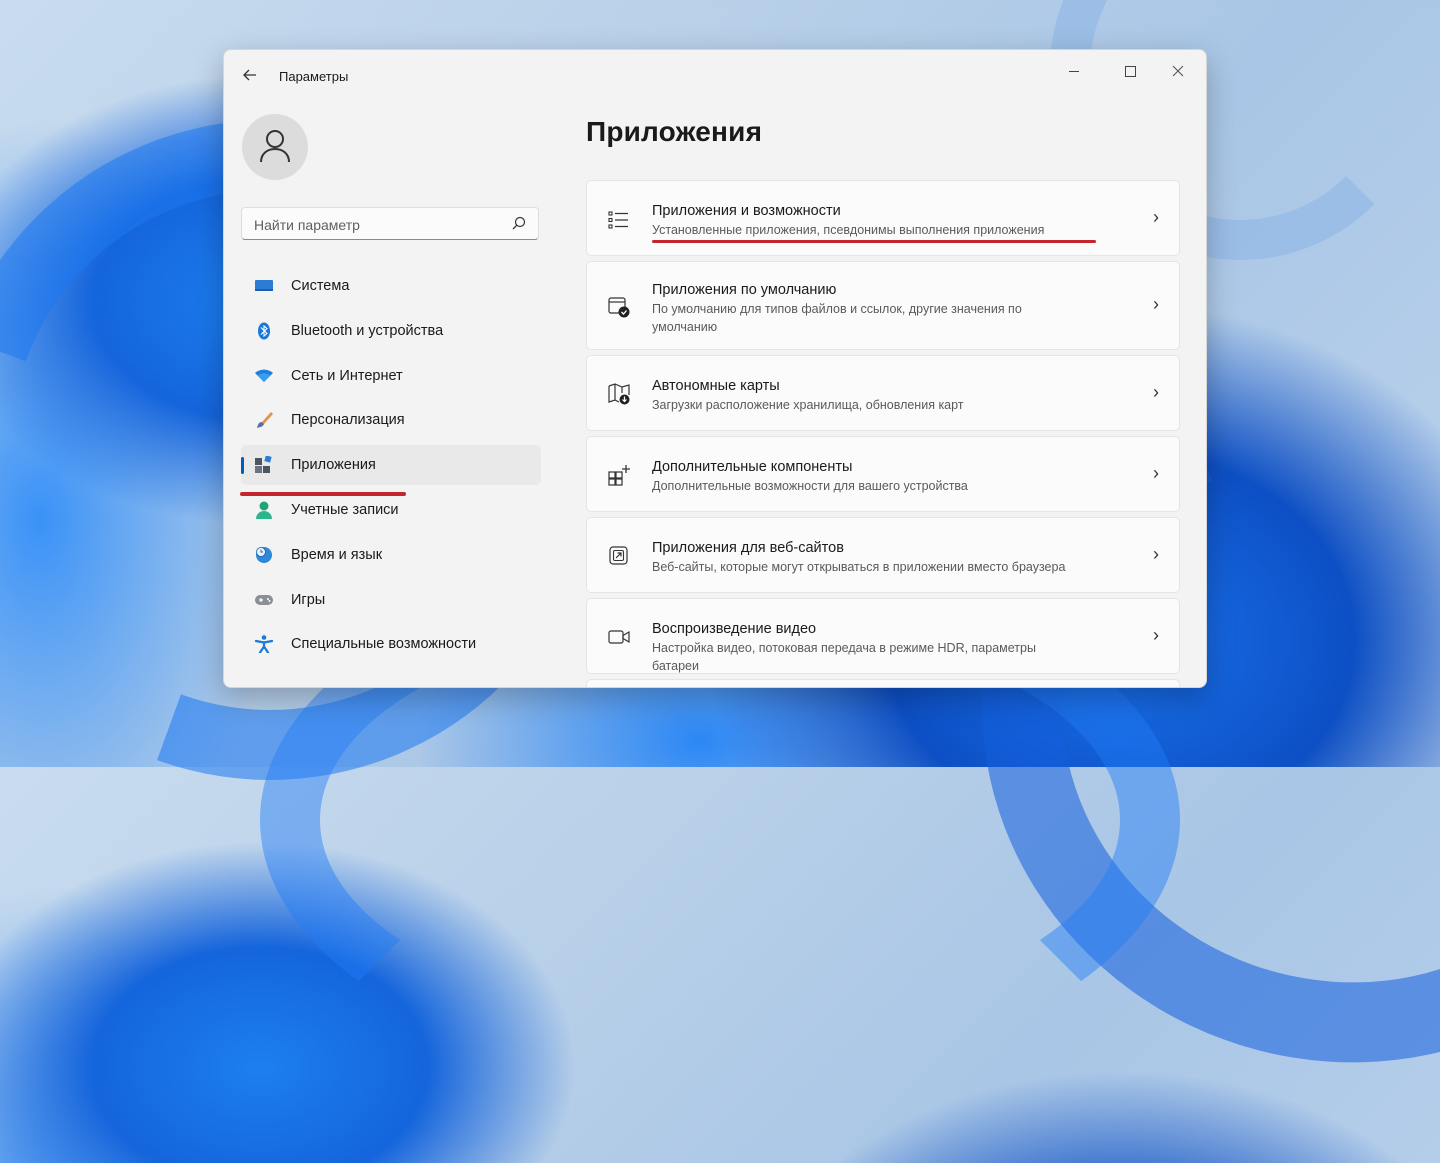 This screenshot has width=1440, height=1163. What do you see at coordinates (379, 225) in the screenshot?
I see `search-input` at bounding box center [379, 225].